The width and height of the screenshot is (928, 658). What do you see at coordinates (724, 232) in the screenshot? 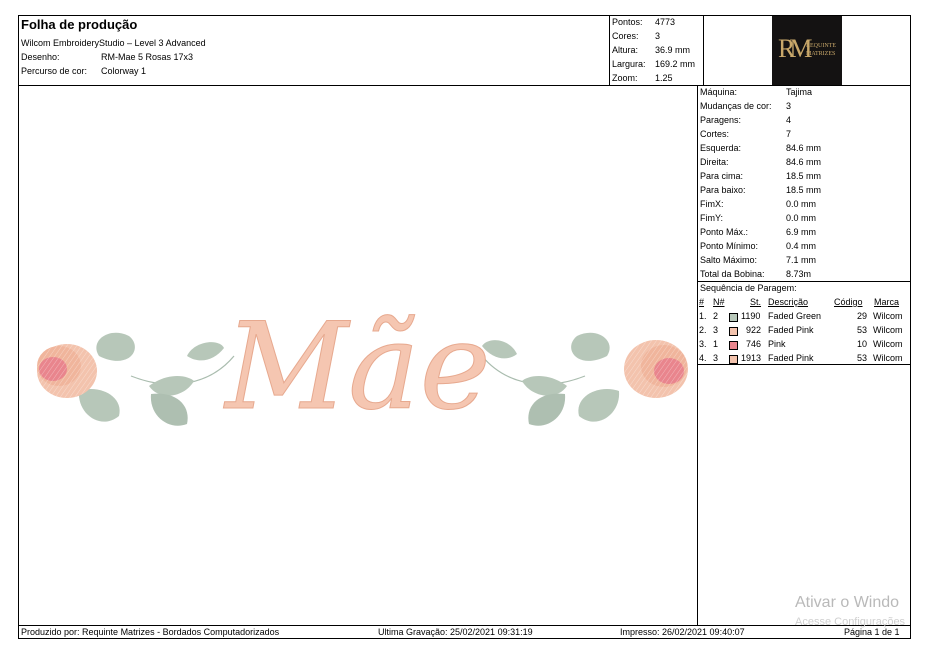
I see `detail-label: Ponto Máx.:` at bounding box center [724, 232].